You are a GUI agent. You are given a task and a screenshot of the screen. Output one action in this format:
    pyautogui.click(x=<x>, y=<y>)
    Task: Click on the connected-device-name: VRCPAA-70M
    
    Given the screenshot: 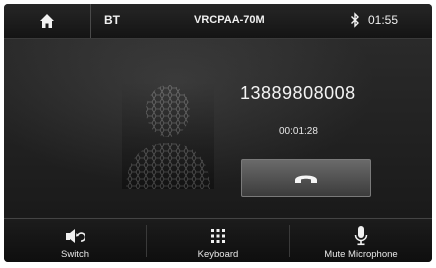 What is the action you would take?
    pyautogui.click(x=229, y=20)
    